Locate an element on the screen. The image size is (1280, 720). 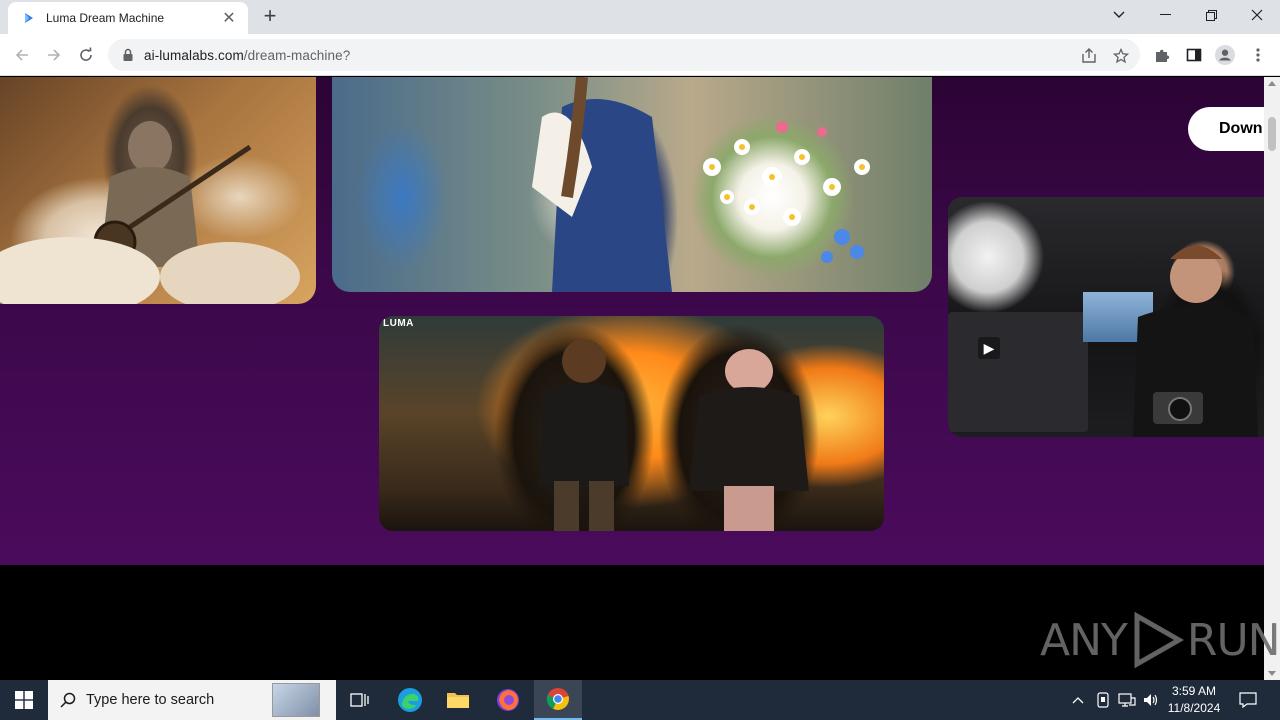
side-panel-icon is located at coordinates (1194, 55).